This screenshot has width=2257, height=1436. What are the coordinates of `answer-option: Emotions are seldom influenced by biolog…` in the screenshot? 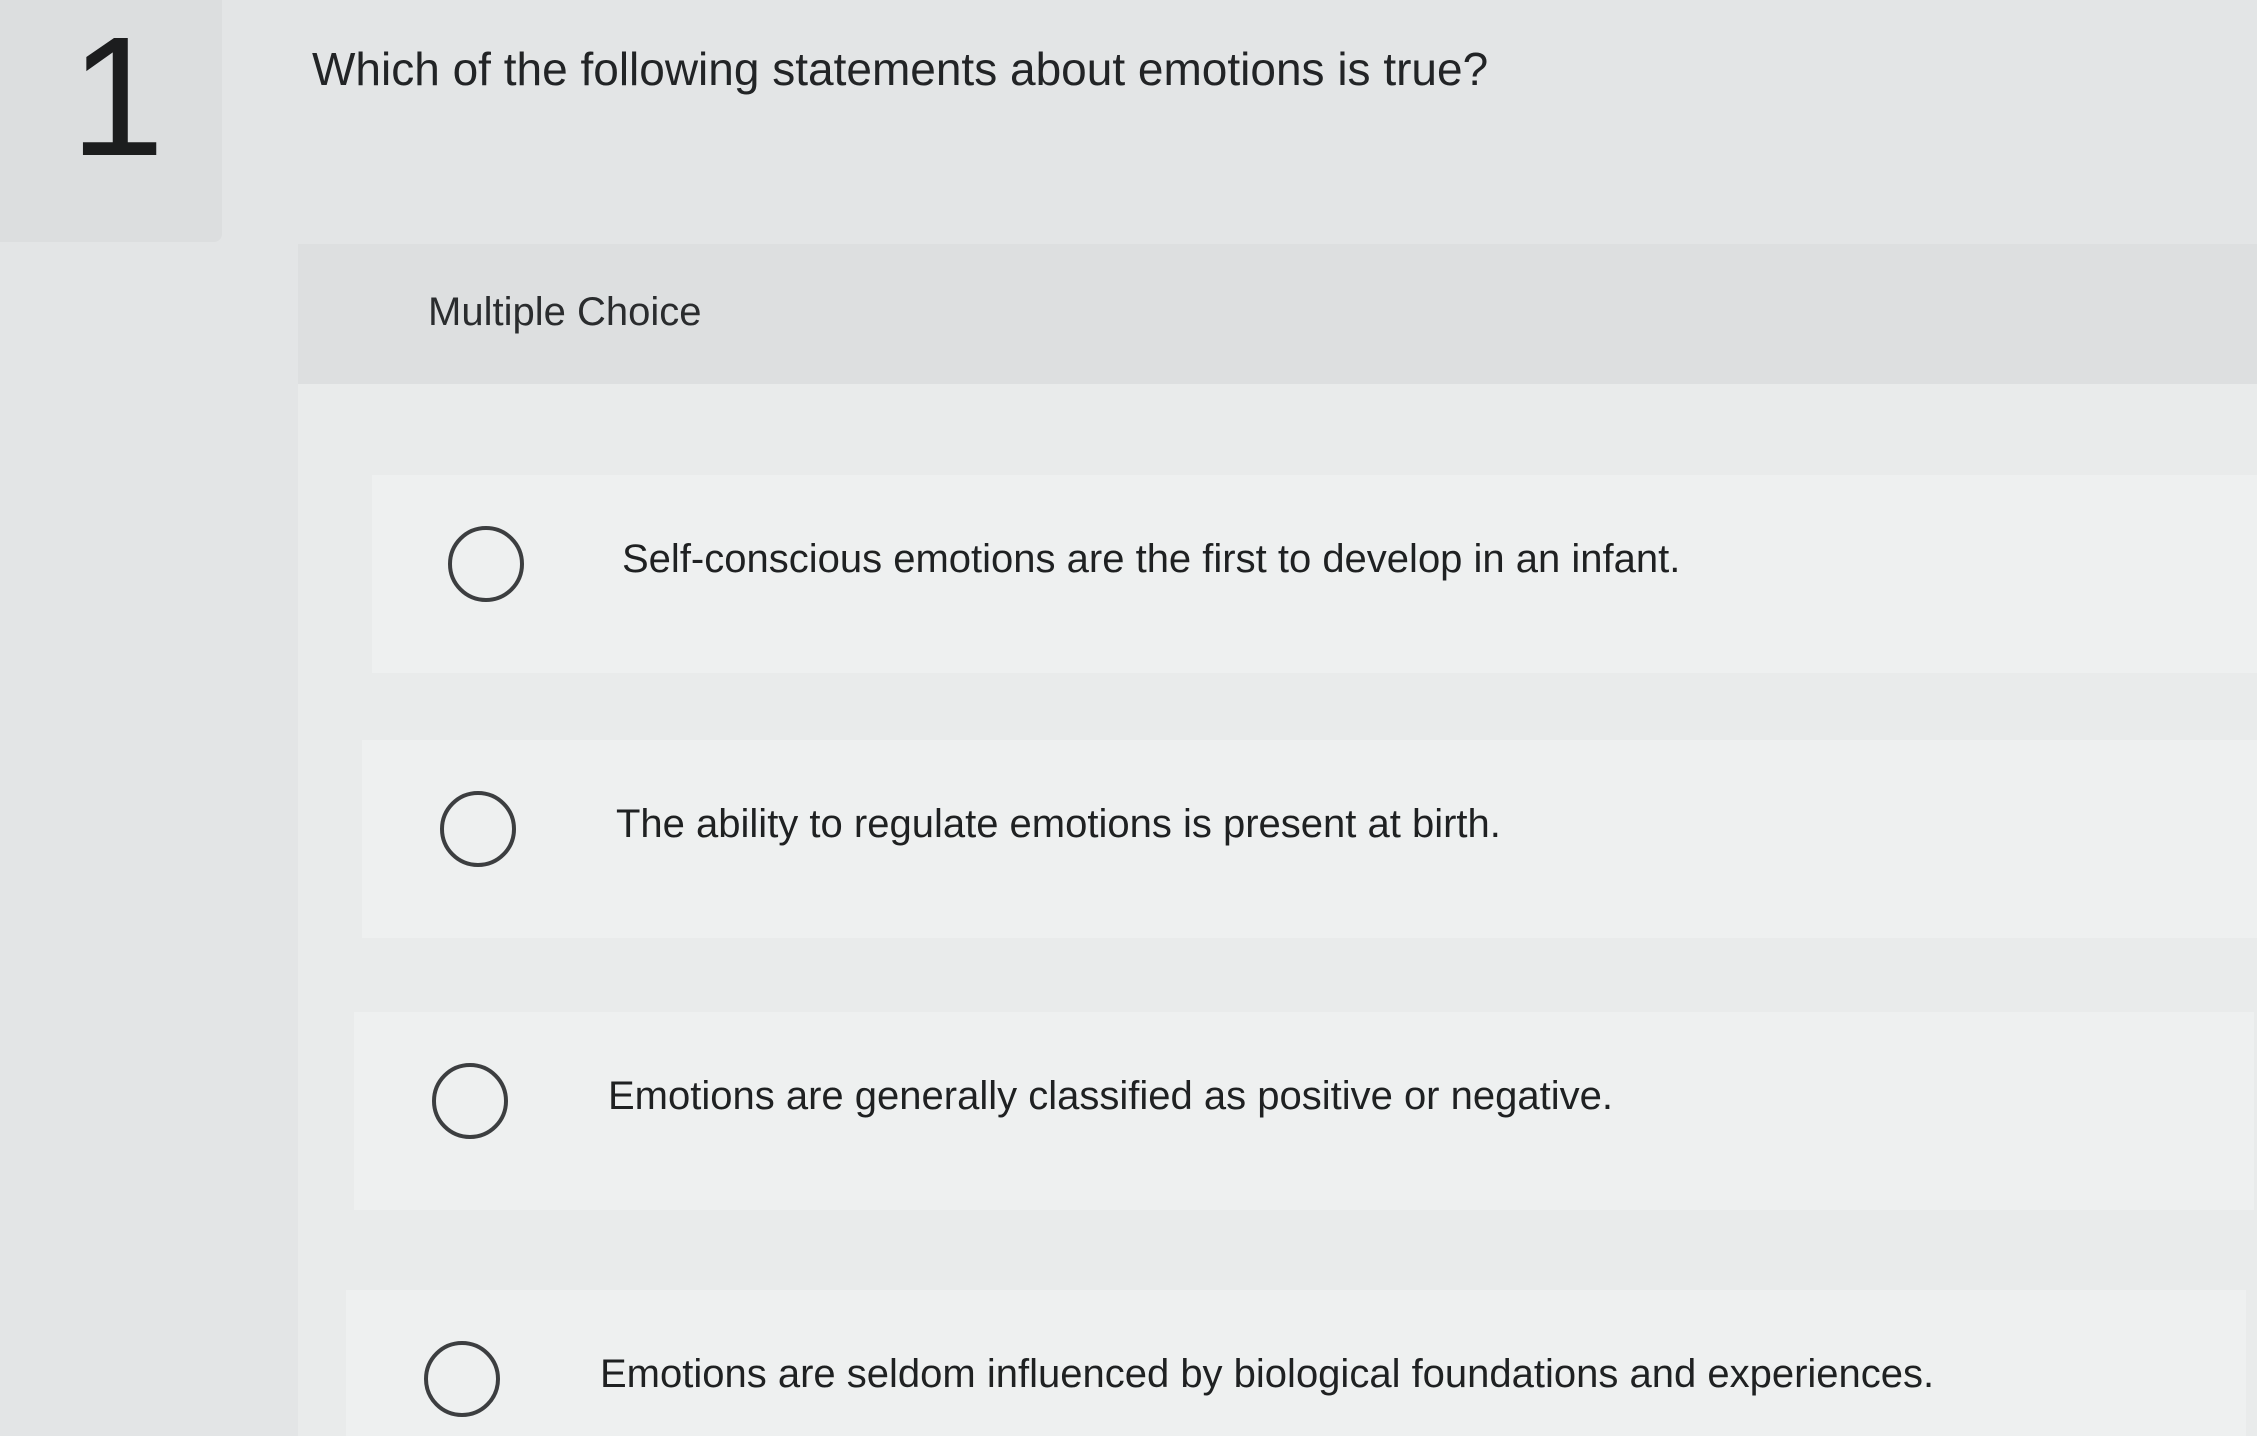 It's located at (1296, 1363).